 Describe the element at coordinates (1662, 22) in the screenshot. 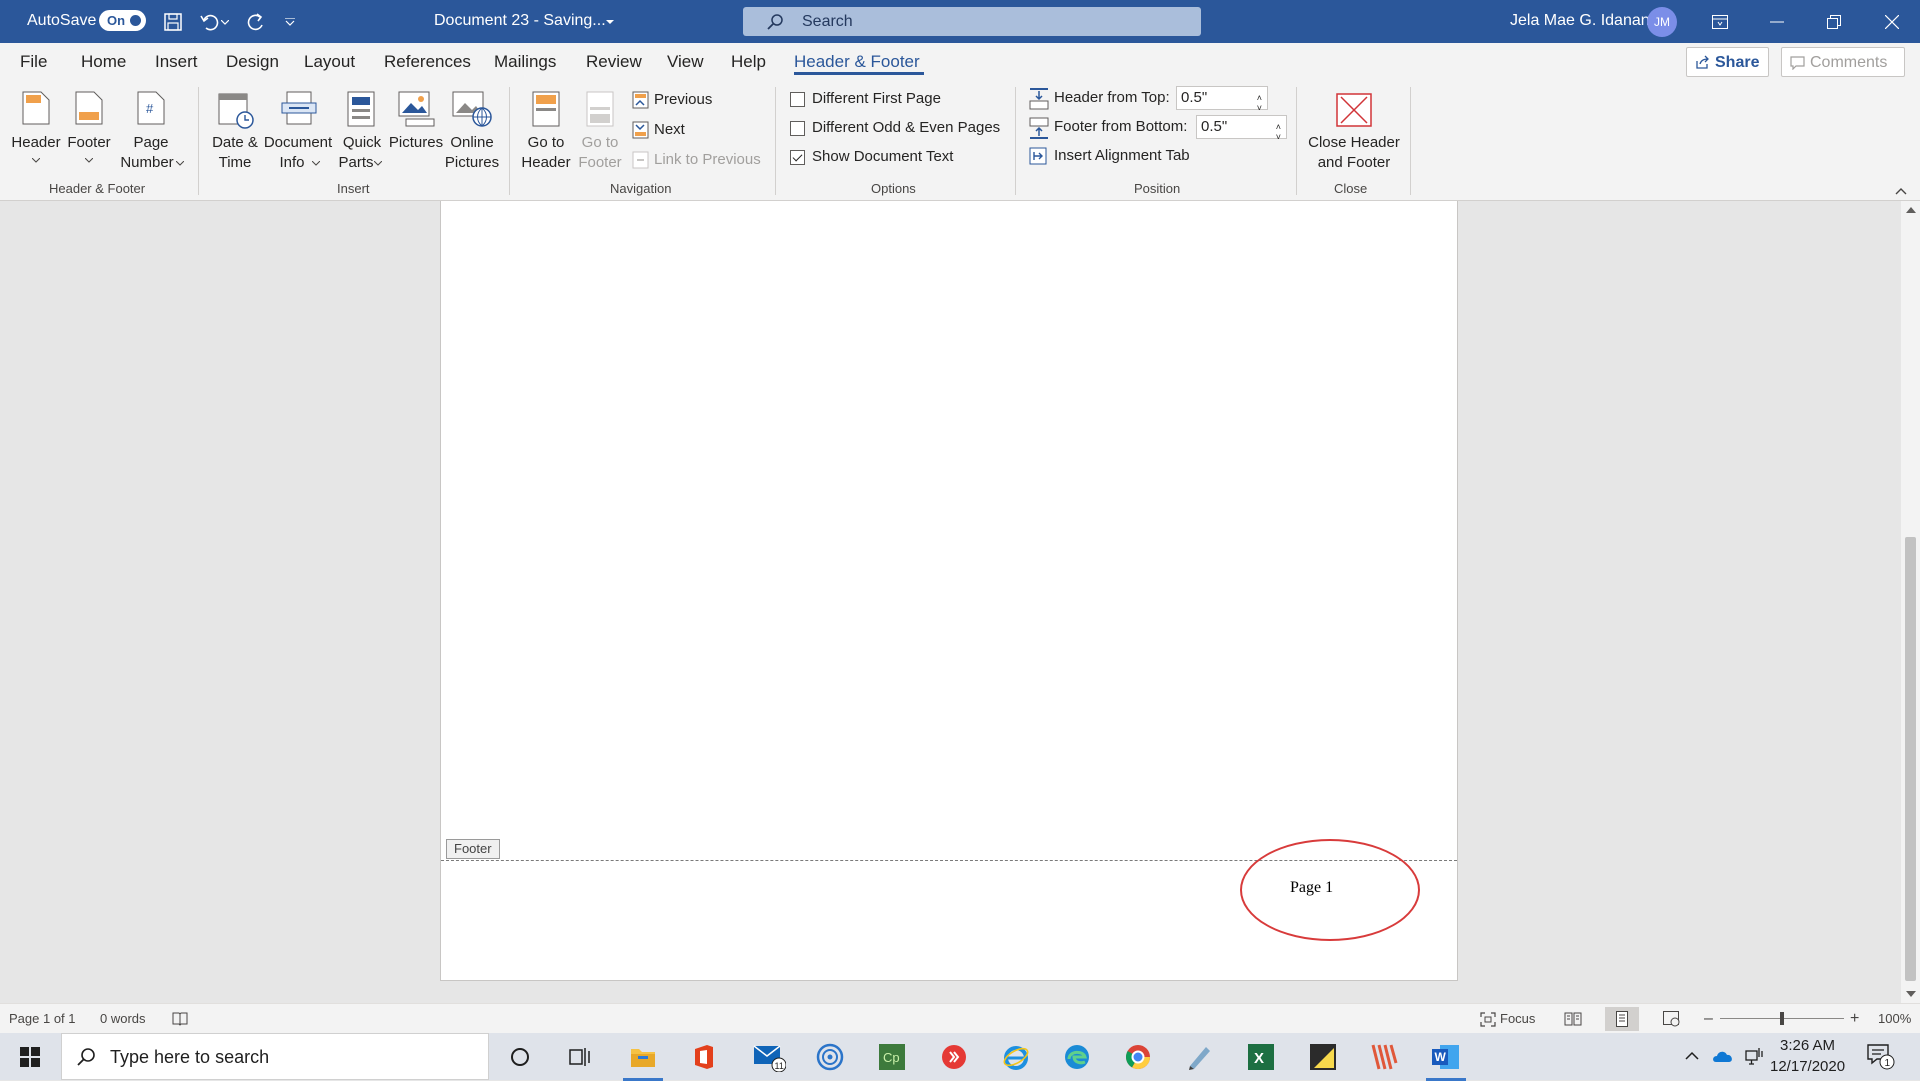

I see `avatar: JM` at that location.